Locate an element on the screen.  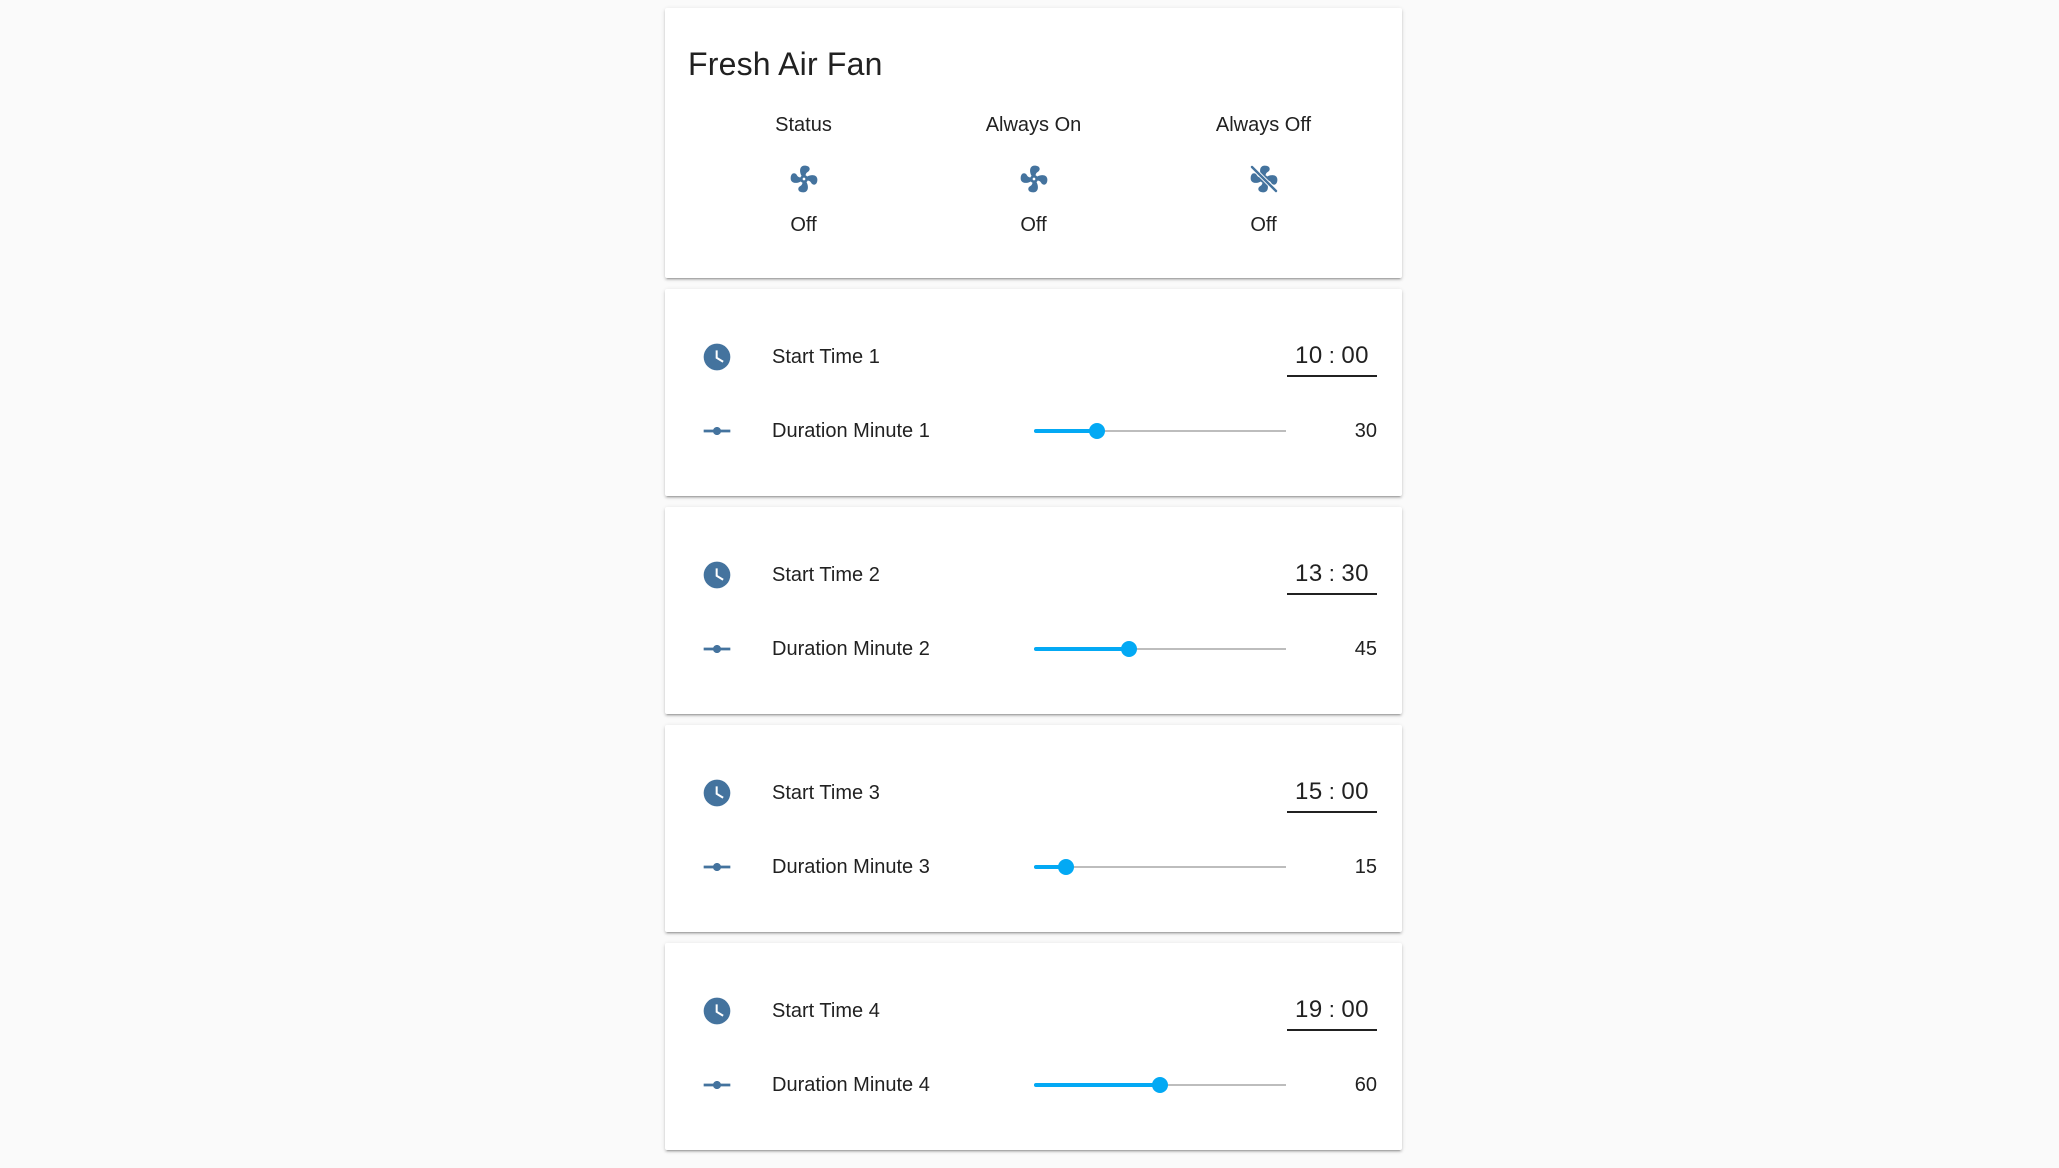
duration-label: Duration Minute 1 is located at coordinates (851, 431).